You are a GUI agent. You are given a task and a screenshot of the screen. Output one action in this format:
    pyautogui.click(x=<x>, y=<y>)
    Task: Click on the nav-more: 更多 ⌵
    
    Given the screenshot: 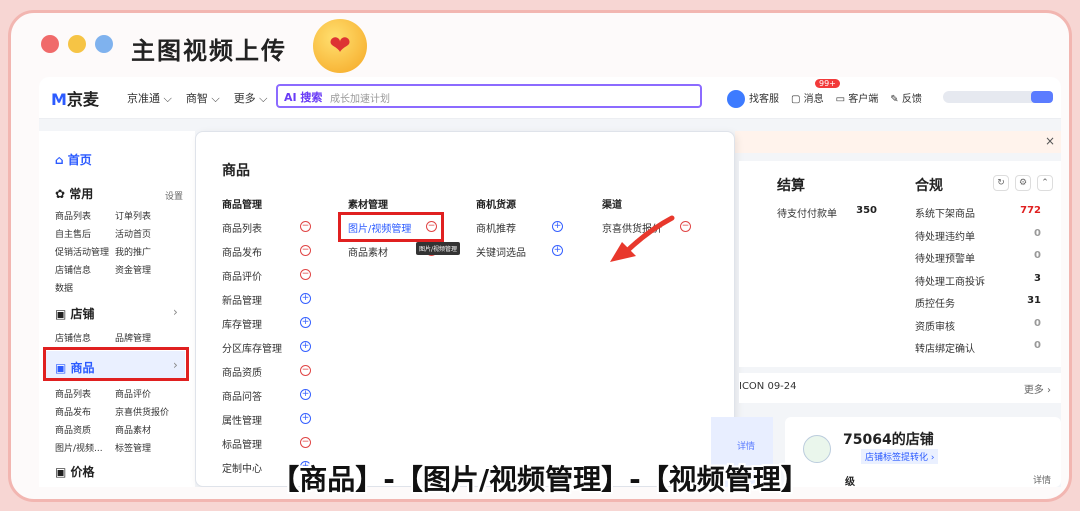 What is the action you would take?
    pyautogui.click(x=251, y=98)
    